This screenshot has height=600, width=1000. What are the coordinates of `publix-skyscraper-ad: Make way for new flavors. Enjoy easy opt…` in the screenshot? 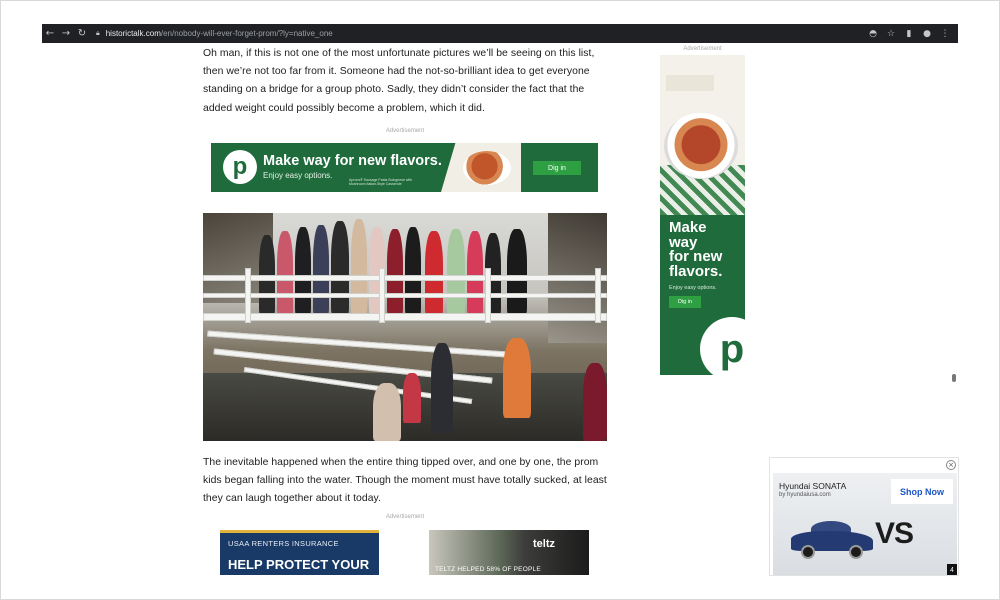 It's located at (702, 215).